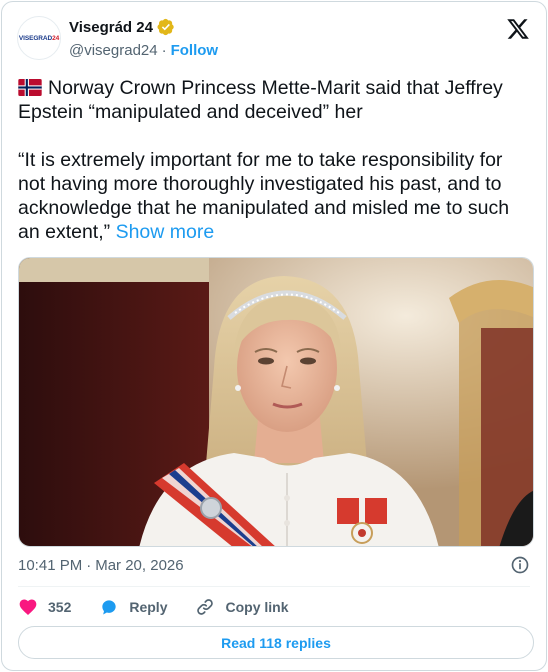 The height and width of the screenshot is (672, 548). I want to click on divider, so click(274, 586).